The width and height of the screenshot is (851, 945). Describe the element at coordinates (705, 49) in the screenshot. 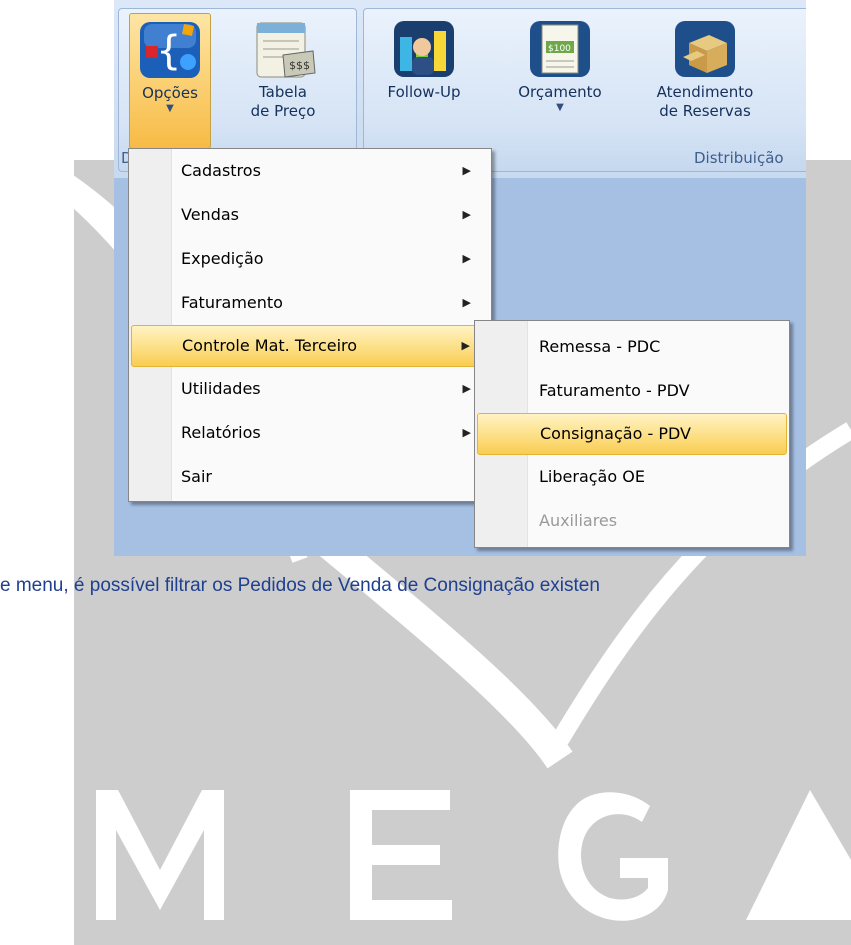

I see `reservations-icon` at that location.